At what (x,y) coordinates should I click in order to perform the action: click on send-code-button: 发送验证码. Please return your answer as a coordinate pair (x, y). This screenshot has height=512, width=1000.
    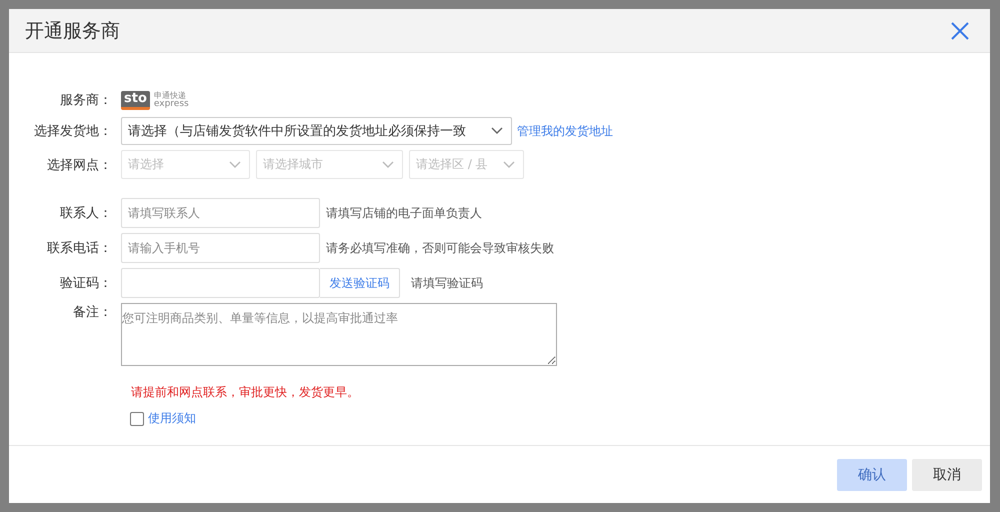
    Looking at the image, I should click on (360, 283).